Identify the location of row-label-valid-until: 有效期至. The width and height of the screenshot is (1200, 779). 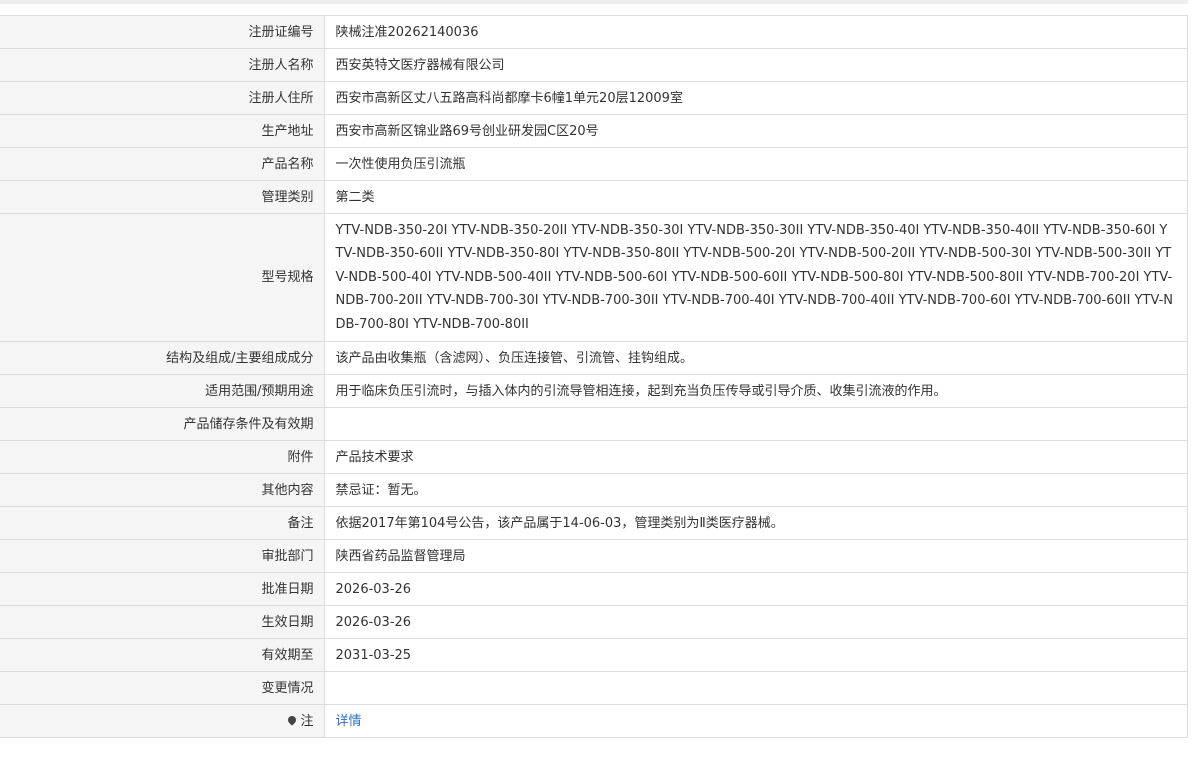
(162, 655).